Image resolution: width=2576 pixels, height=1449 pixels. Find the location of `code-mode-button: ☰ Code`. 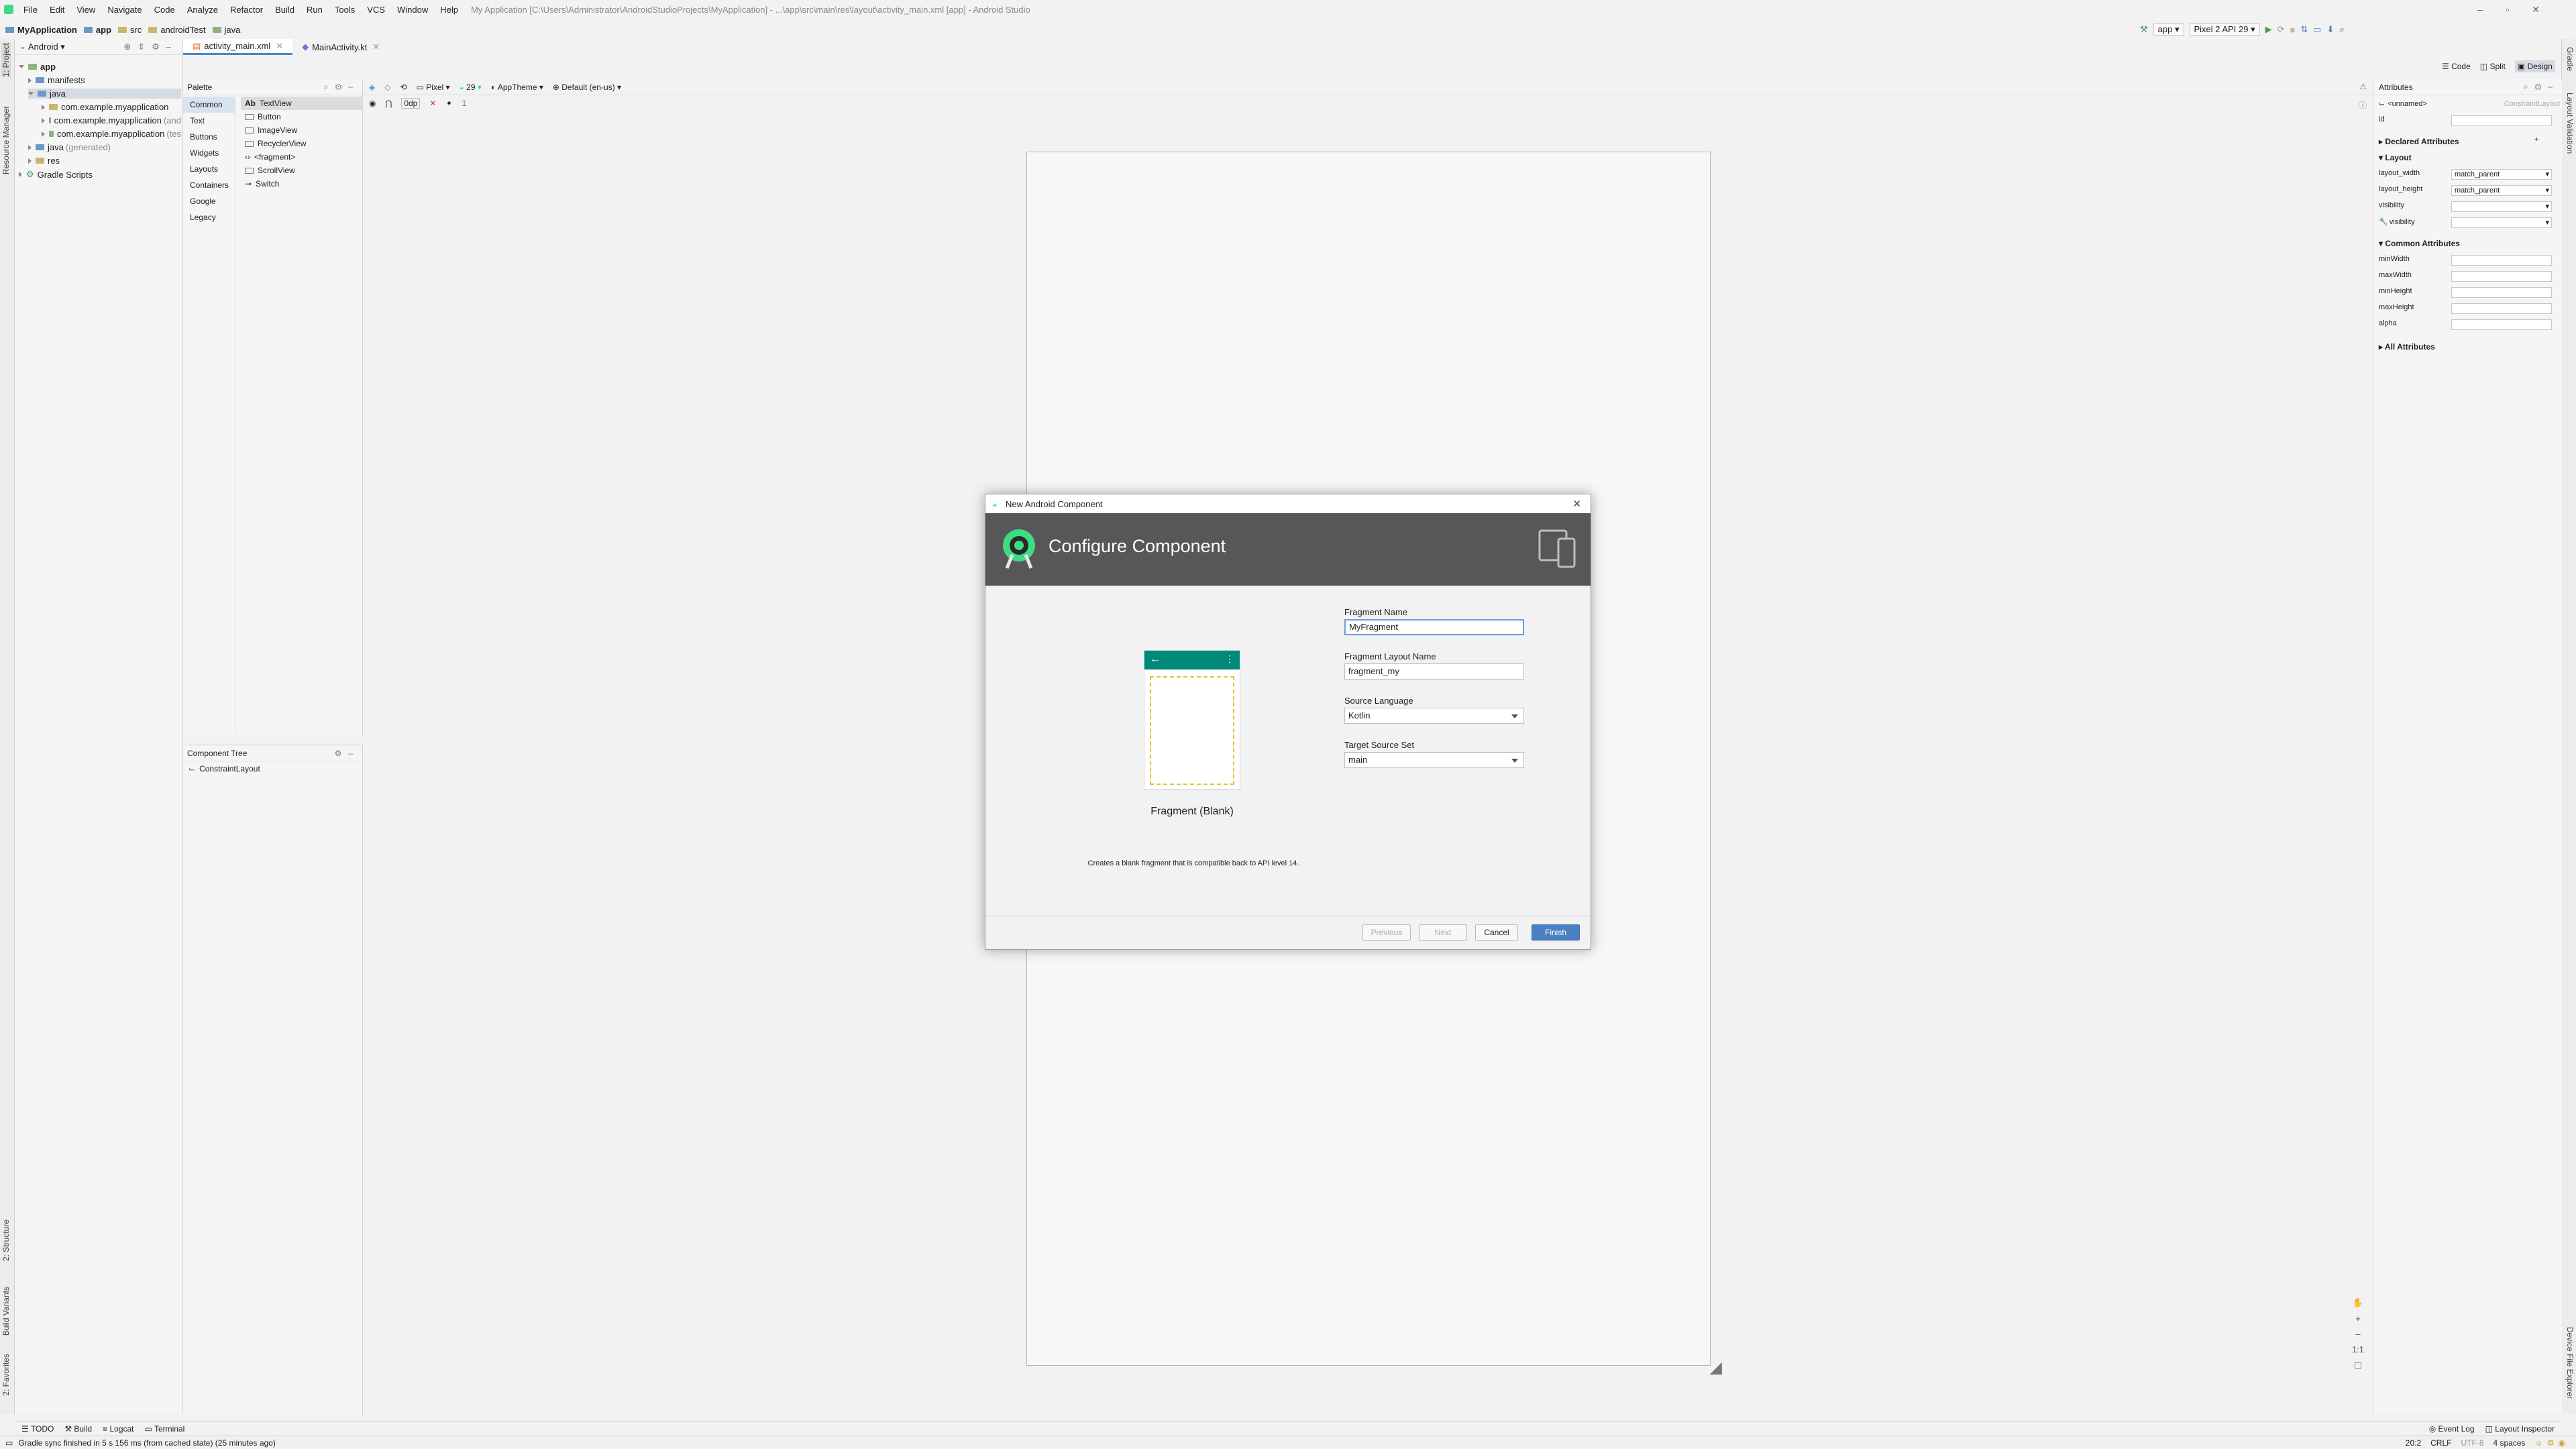

code-mode-button: ☰ Code is located at coordinates (2456, 66).